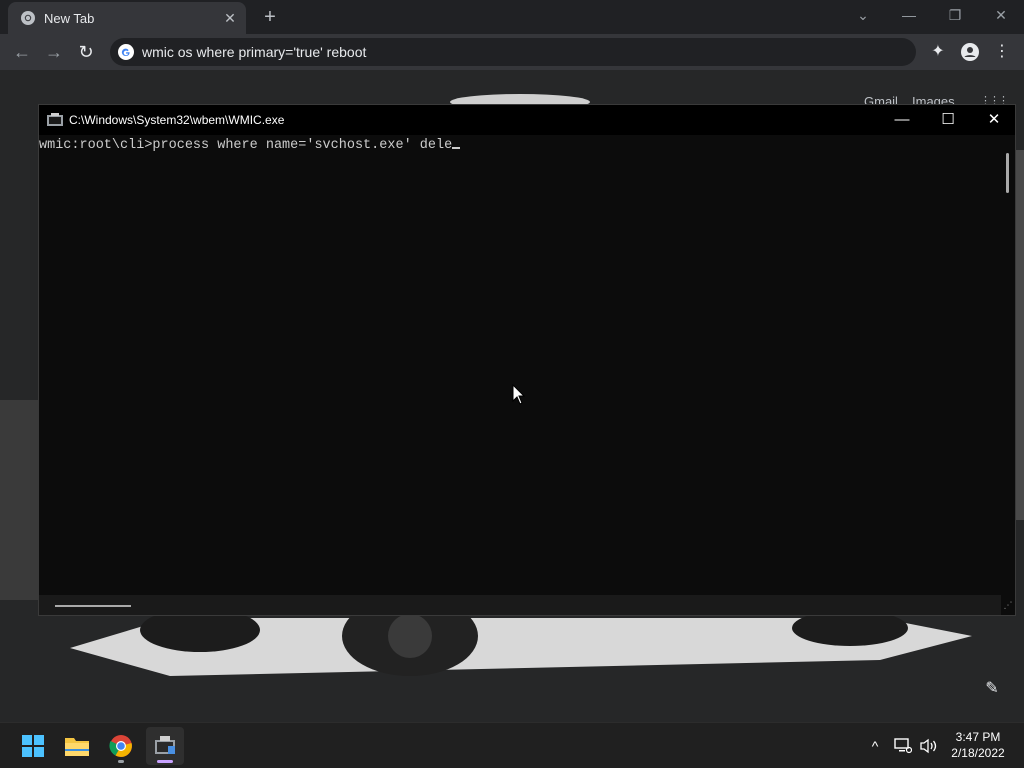 The image size is (1024, 768). What do you see at coordinates (121, 761) in the screenshot?
I see `running-indicator` at bounding box center [121, 761].